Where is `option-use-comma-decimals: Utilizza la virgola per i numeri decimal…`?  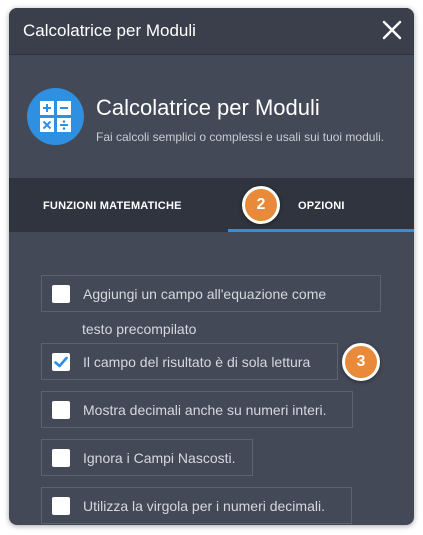
option-use-comma-decimals: Utilizza la virgola per i numeri decimal… is located at coordinates (196, 505).